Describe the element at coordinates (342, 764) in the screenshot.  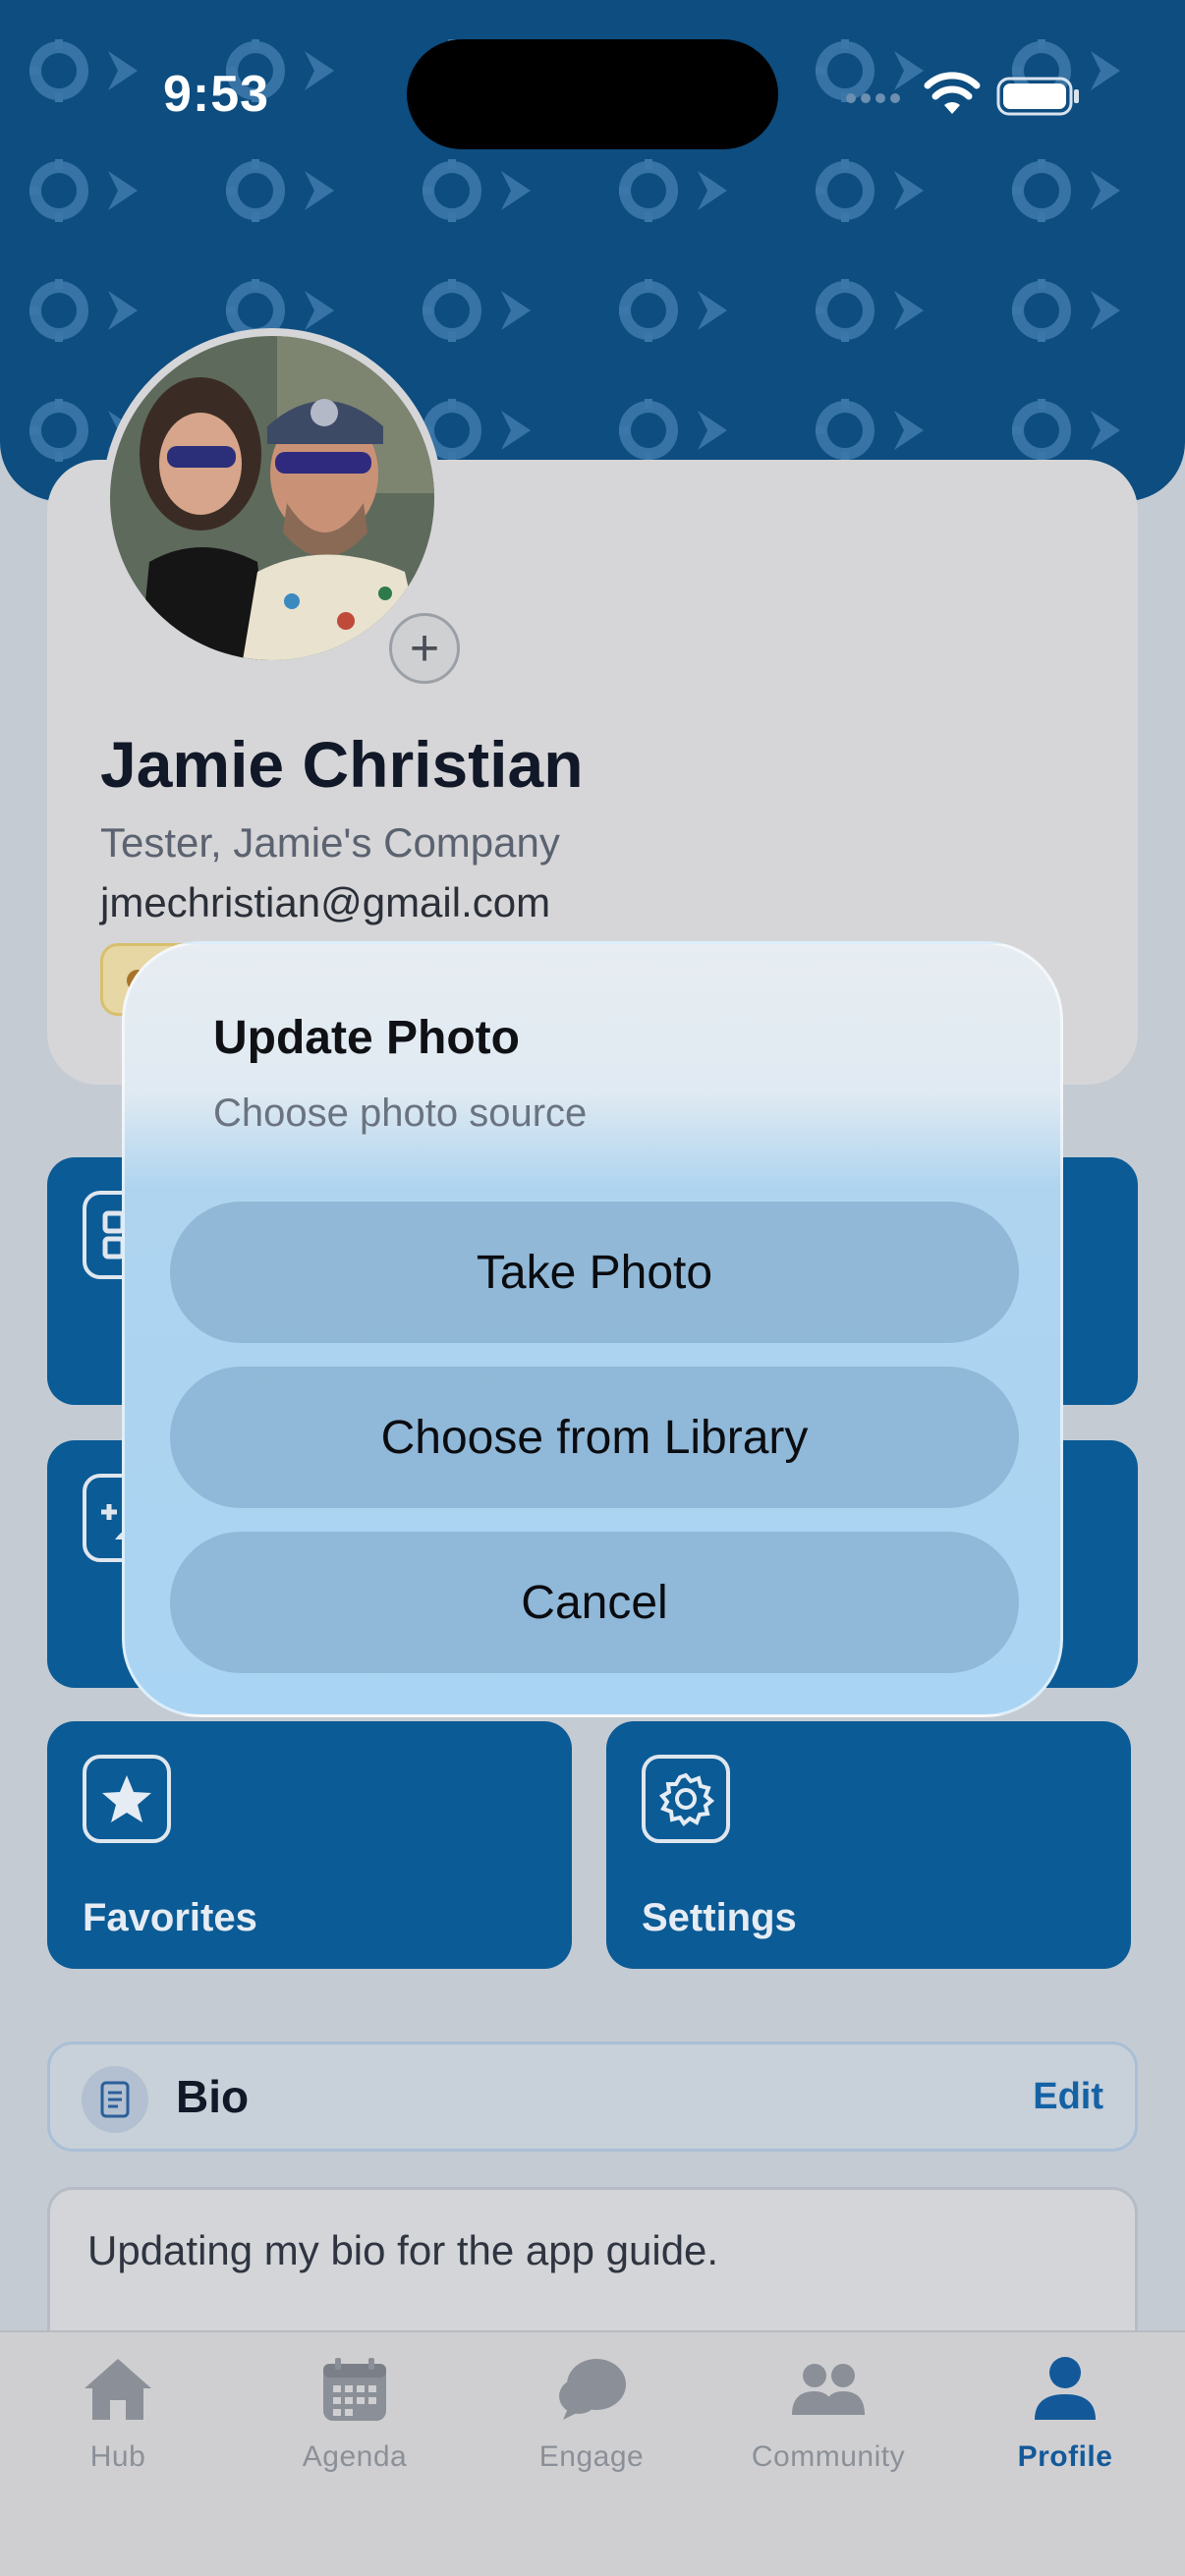
I see `profile-name: Jamie Christian` at that location.